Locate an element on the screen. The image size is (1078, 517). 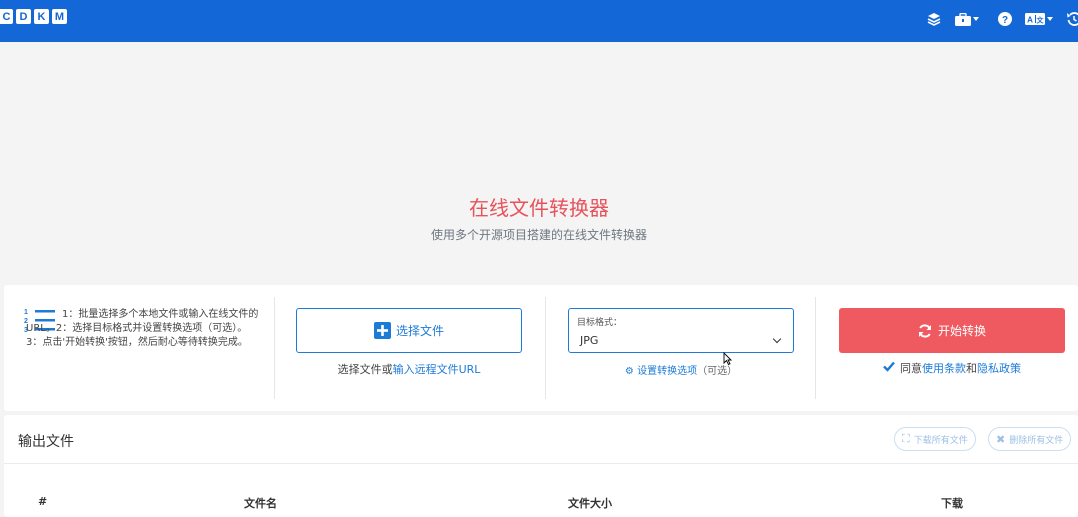
logo-letter: C is located at coordinates (6, 16).